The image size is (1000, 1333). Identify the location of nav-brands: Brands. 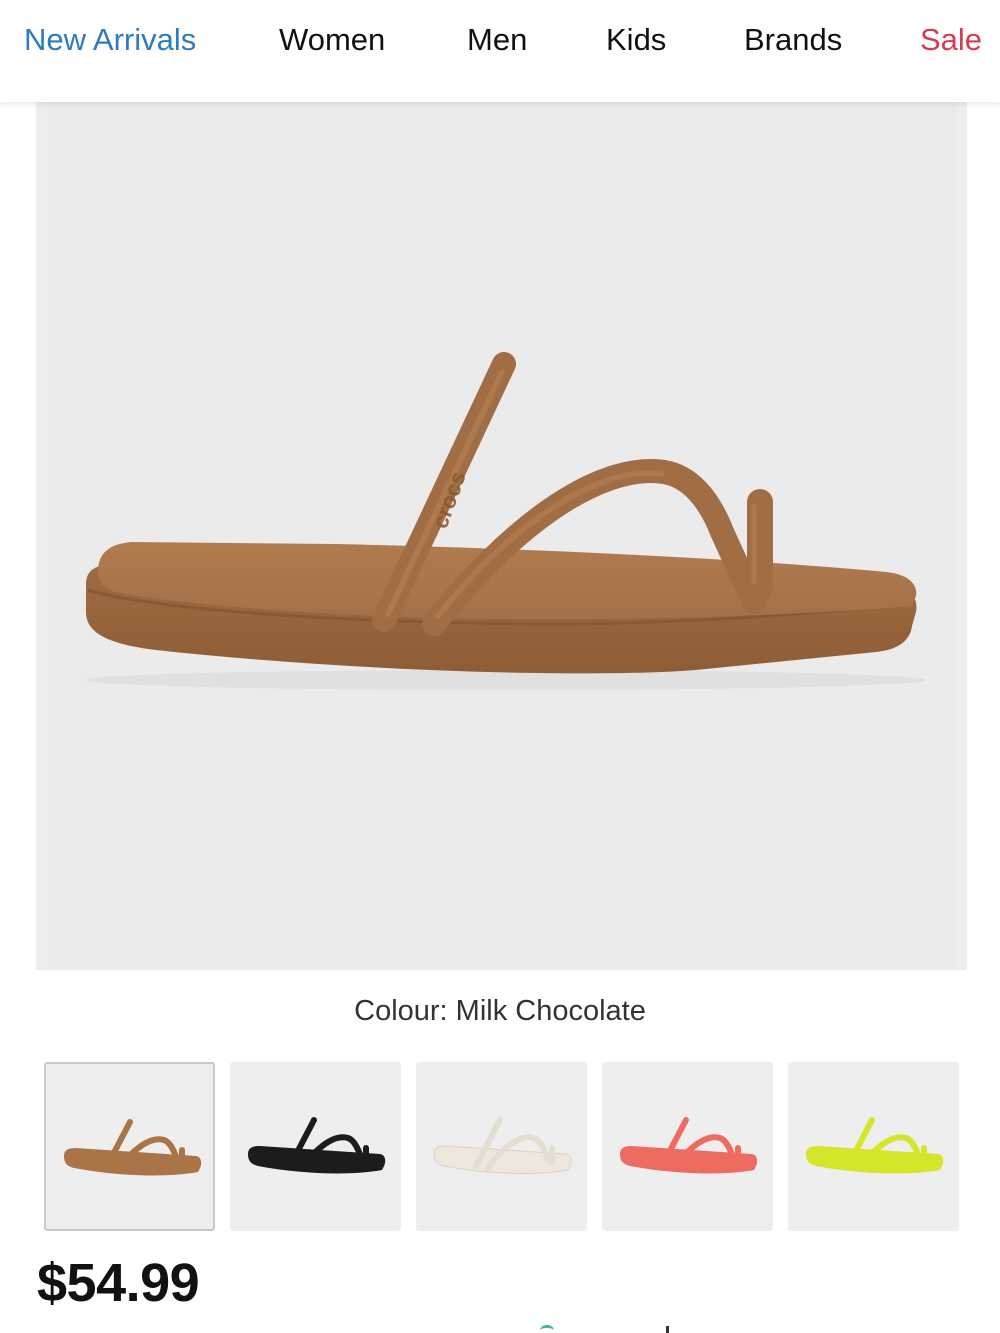
(793, 40).